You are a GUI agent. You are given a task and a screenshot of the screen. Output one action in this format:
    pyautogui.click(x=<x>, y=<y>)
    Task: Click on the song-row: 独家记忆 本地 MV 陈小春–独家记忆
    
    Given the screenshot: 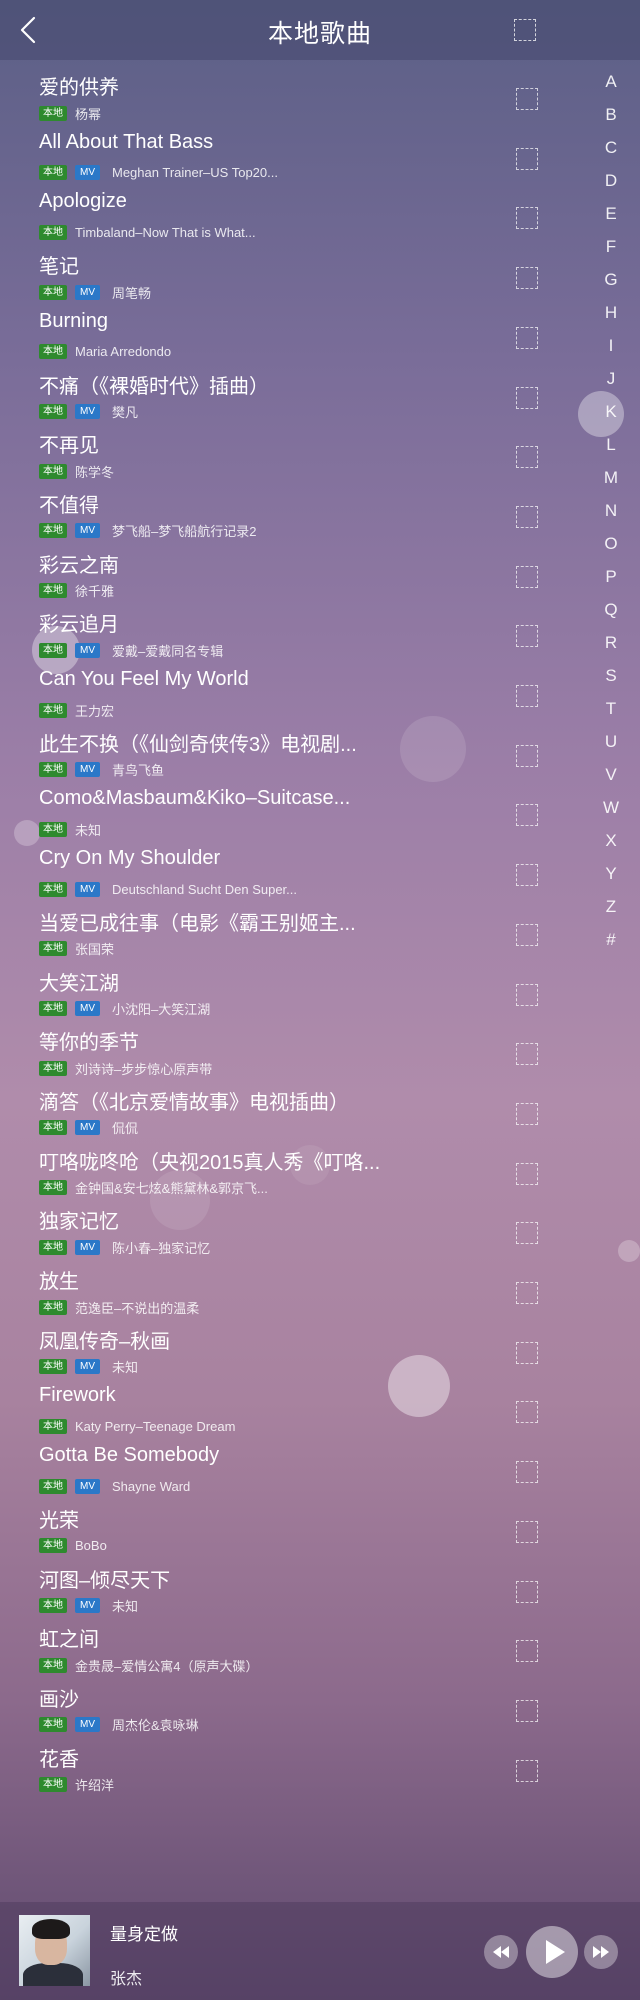 What is the action you would take?
    pyautogui.click(x=295, y=1225)
    